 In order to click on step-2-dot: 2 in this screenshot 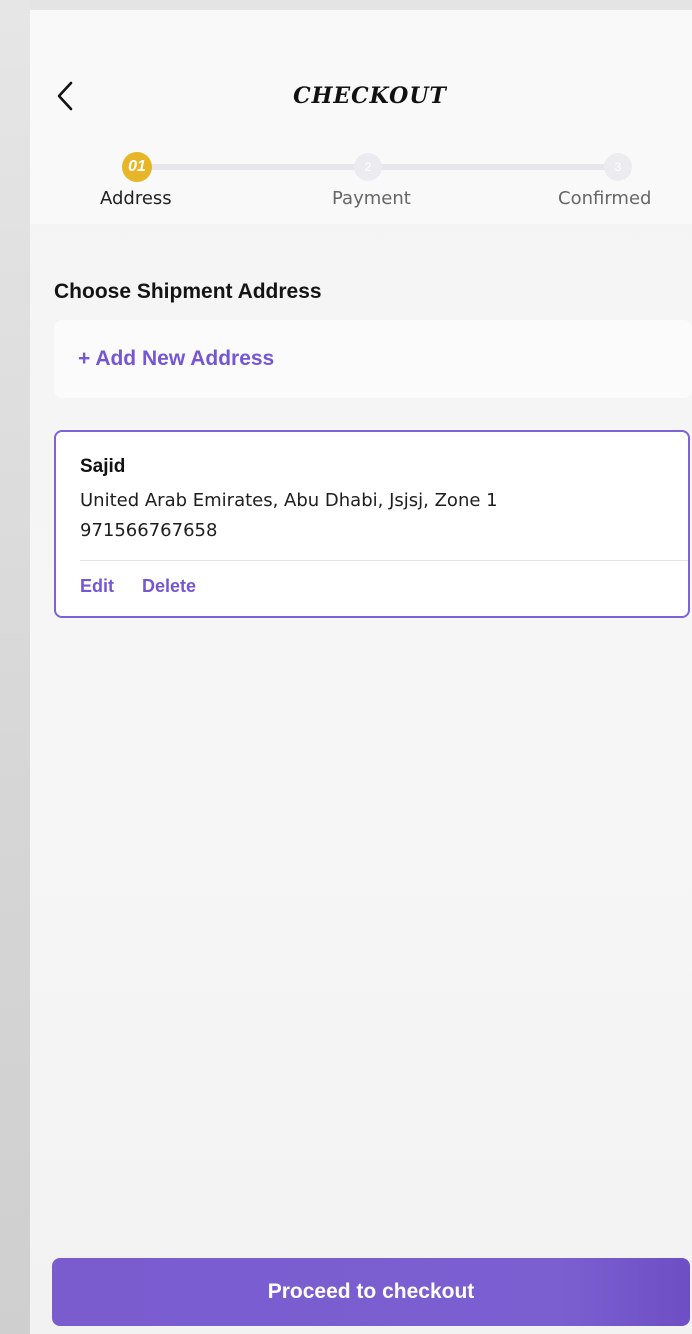, I will do `click(368, 167)`.